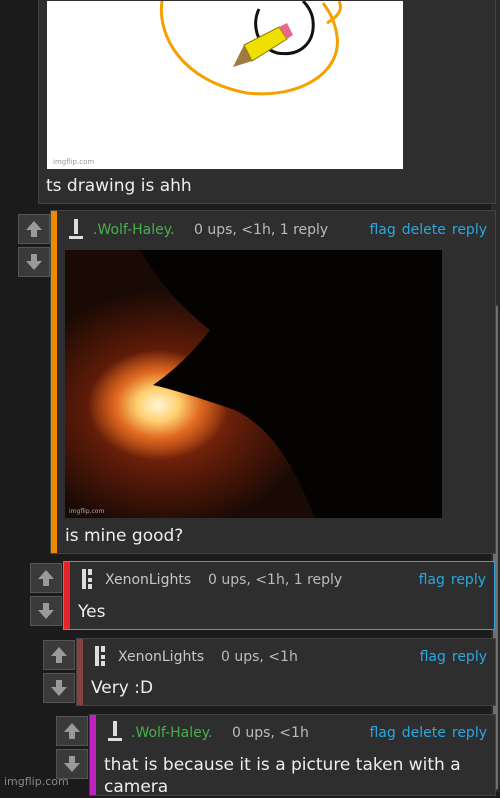 This screenshot has height=798, width=500. Describe the element at coordinates (74, 162) in the screenshot. I see `drawing-watermark: imgflip.com` at that location.